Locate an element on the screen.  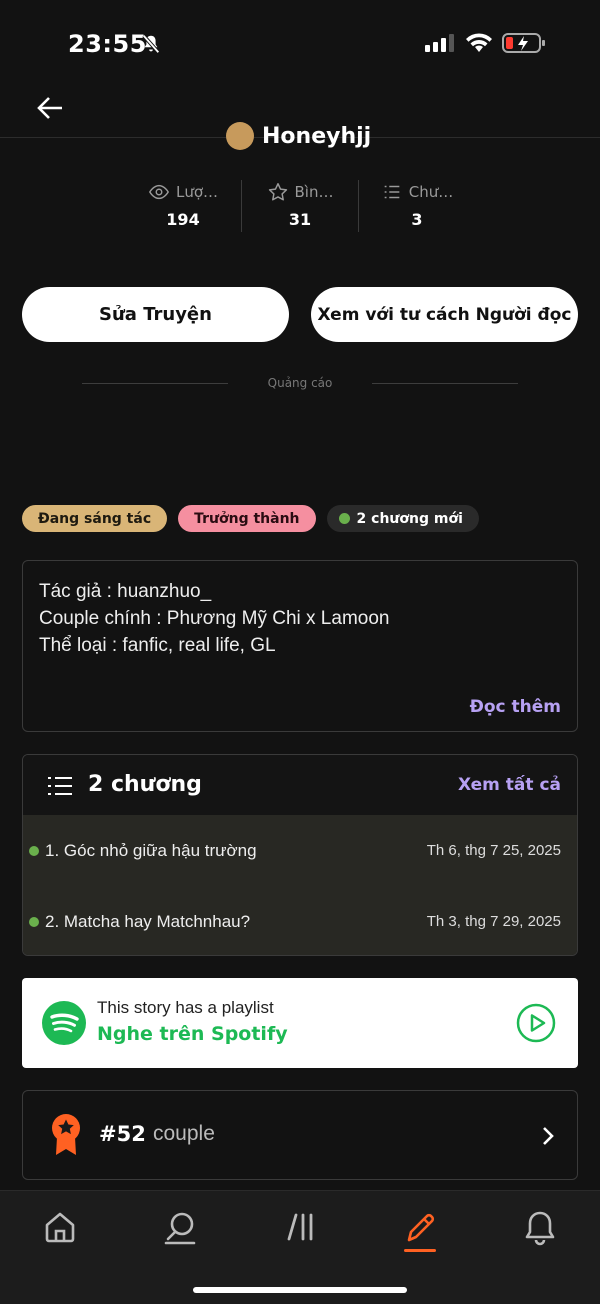
chapter-title: 1. Góc nhỏ giữa hậu trường is located at coordinates (151, 850).